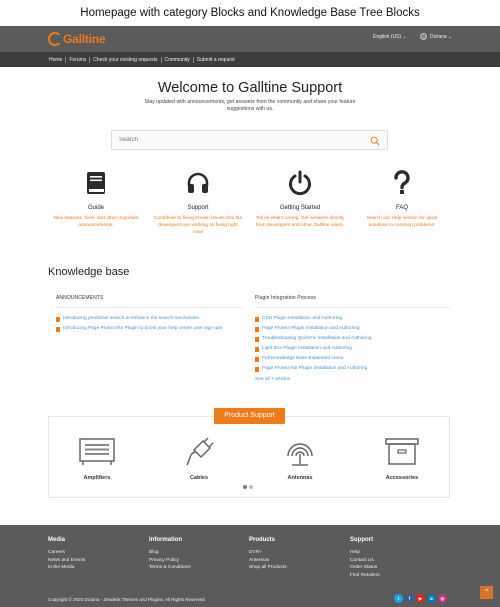 The width and height of the screenshot is (500, 607). What do you see at coordinates (402, 451) in the screenshot?
I see `box-icon` at bounding box center [402, 451].